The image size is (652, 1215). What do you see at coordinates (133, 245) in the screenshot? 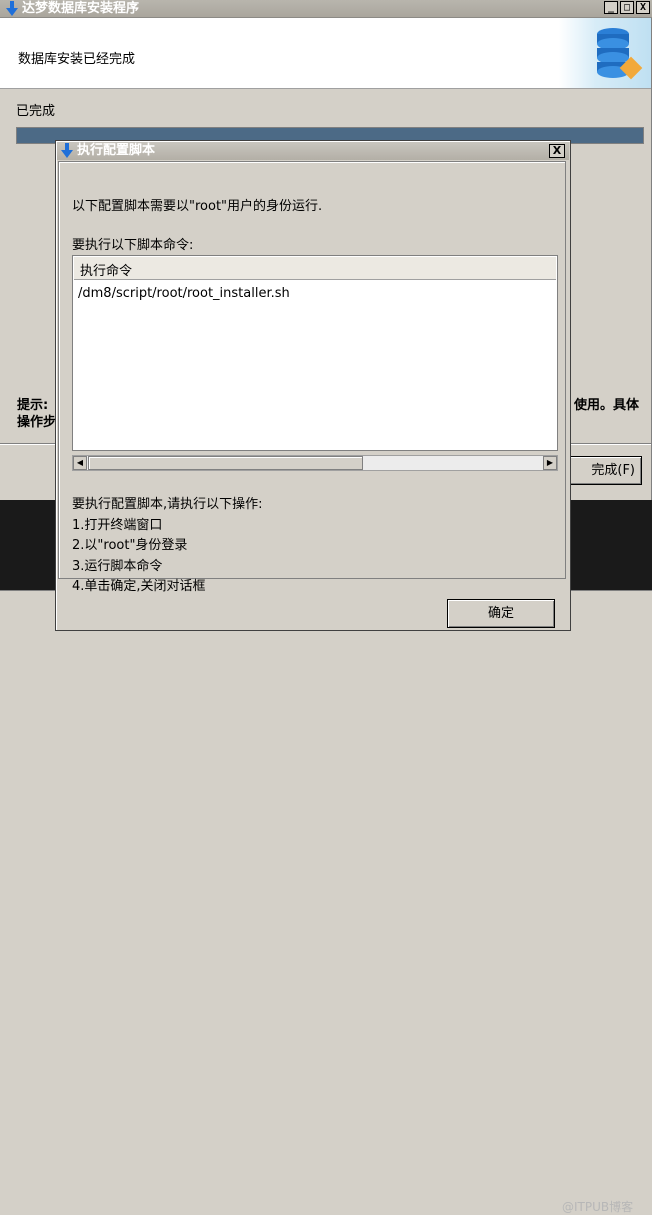
I see `script-label: 要执行以下脚本命令:` at bounding box center [133, 245].